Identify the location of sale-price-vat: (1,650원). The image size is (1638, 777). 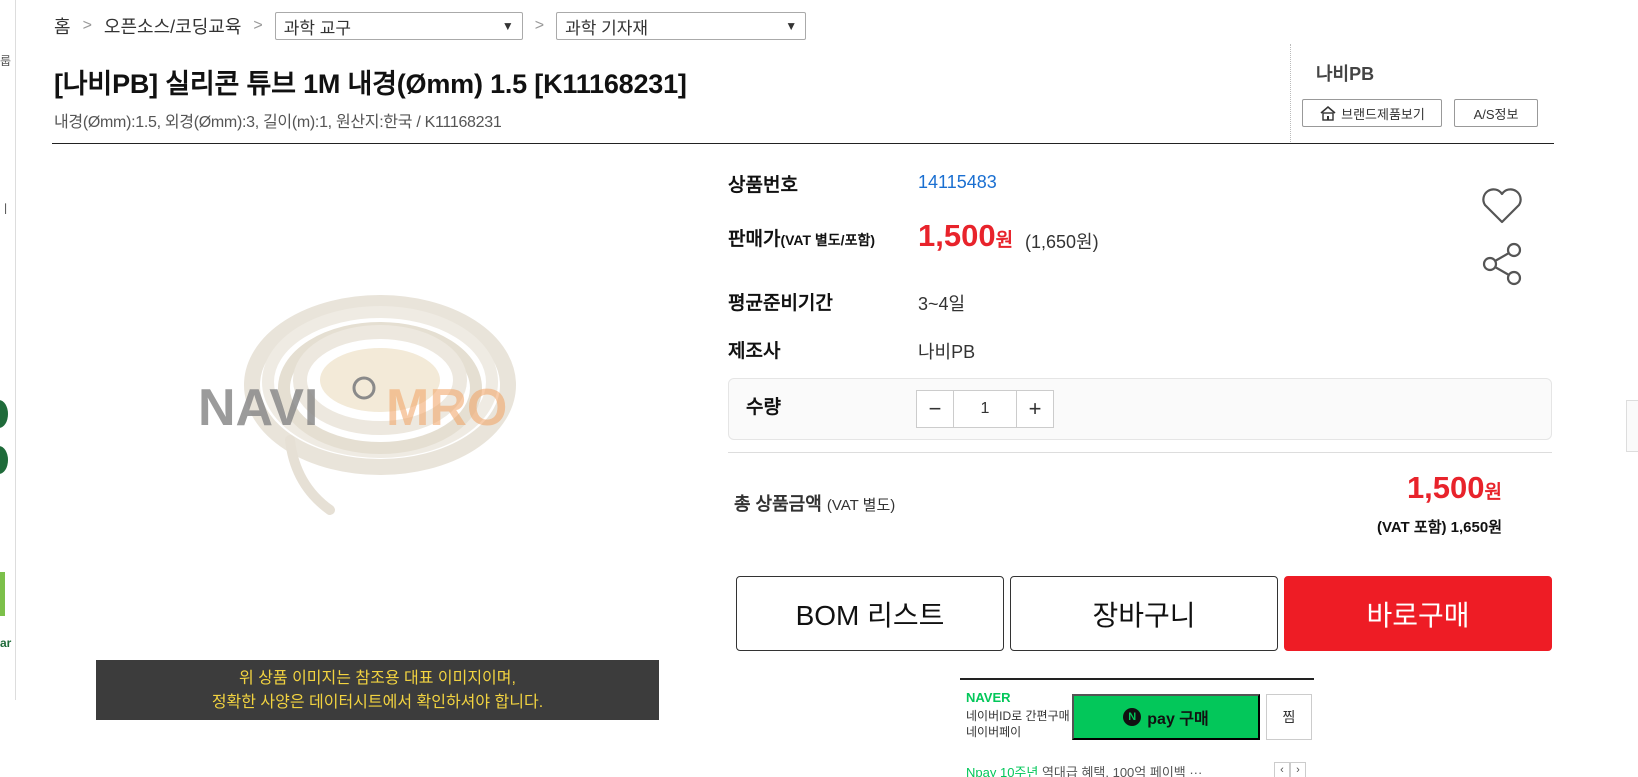
(1062, 242).